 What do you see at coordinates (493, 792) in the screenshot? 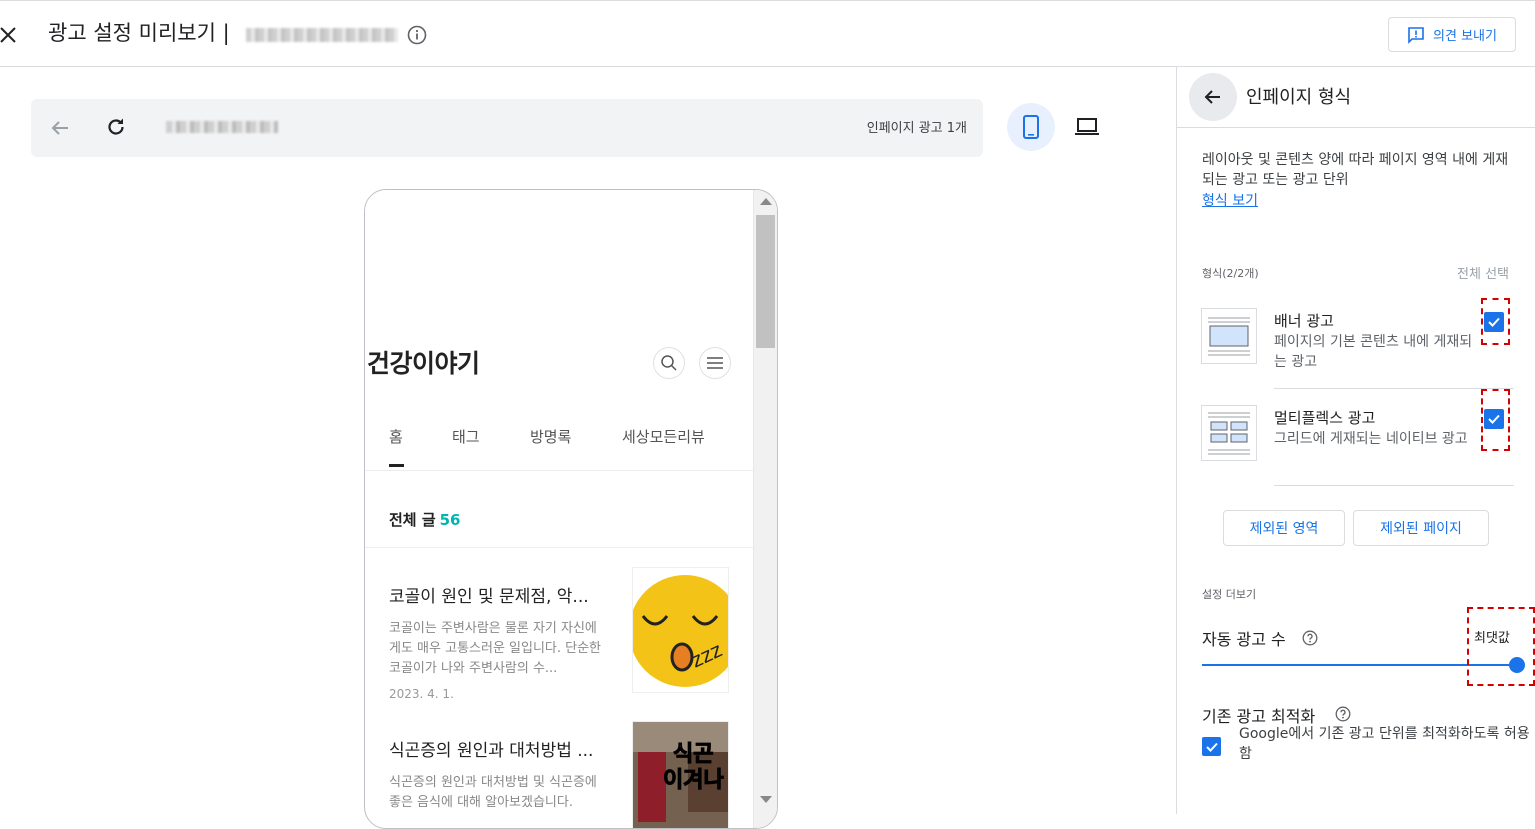
I see `post-excerpt: 식곤증의 원인과 대처방법 및 식곤증에 좋은 음식에 대해 알아보겠습니다.` at bounding box center [493, 792].